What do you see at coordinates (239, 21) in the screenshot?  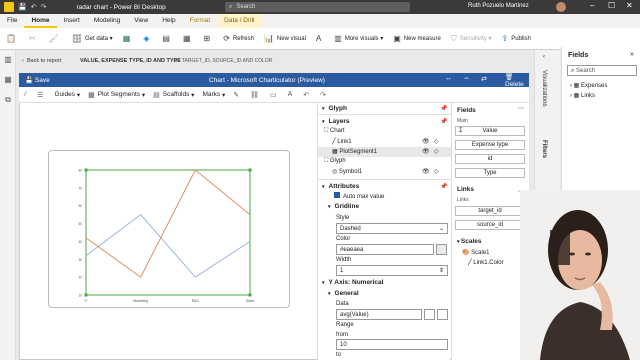 I see `tab-data-drill: Data / Drill` at bounding box center [239, 21].